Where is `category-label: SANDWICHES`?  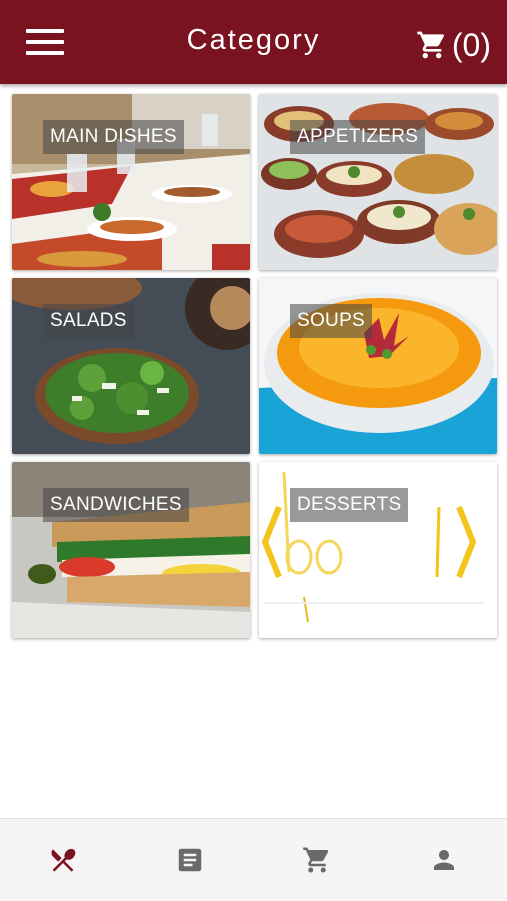
category-label: SANDWICHES is located at coordinates (116, 505).